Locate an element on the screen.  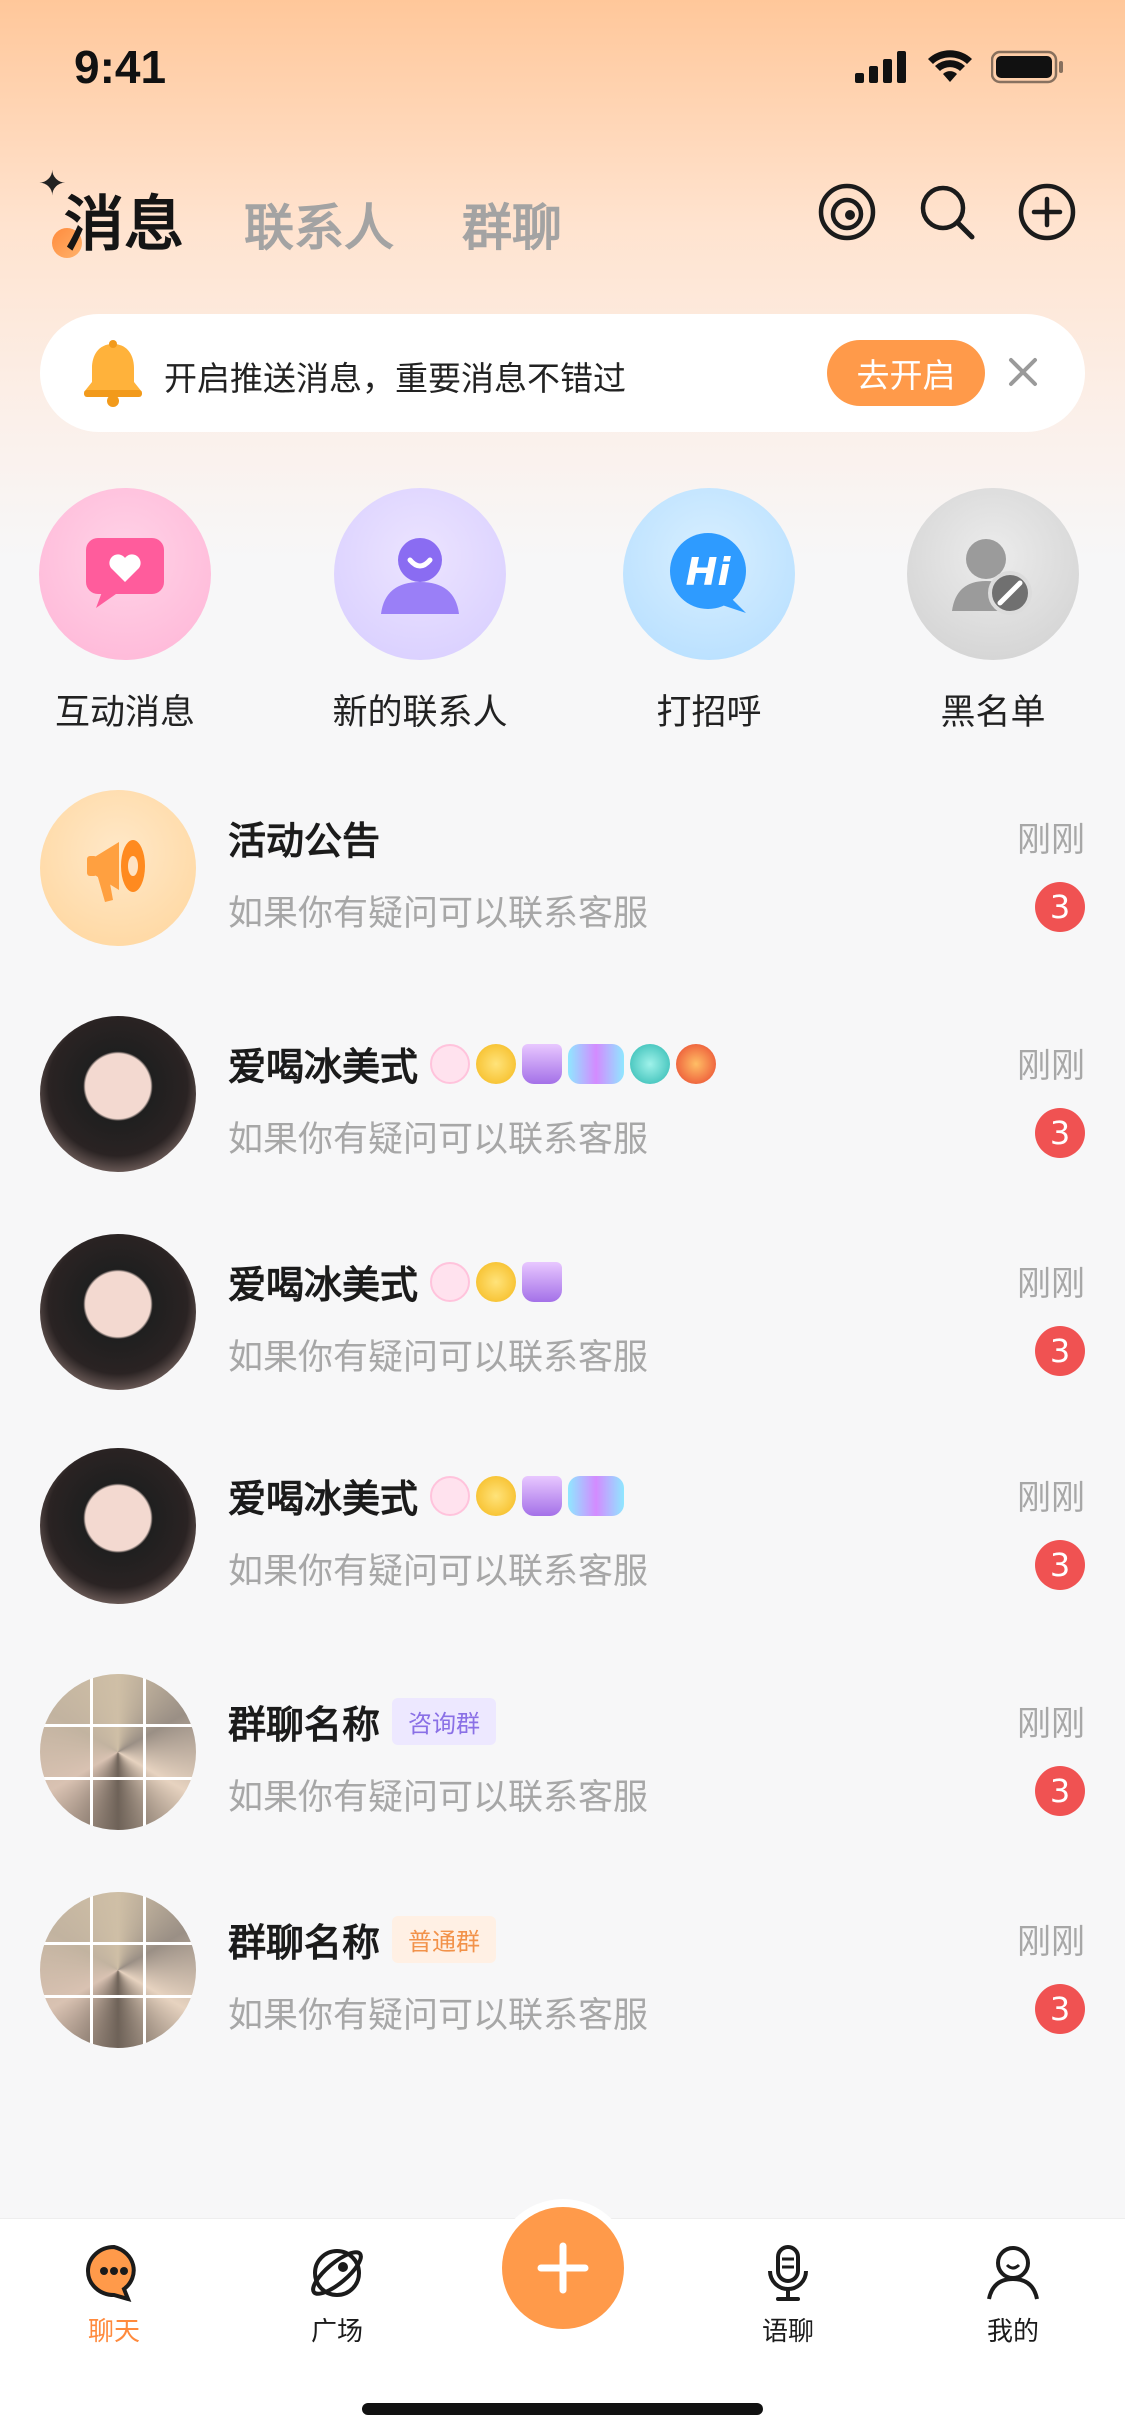
close-icon is located at coordinates (1023, 372).